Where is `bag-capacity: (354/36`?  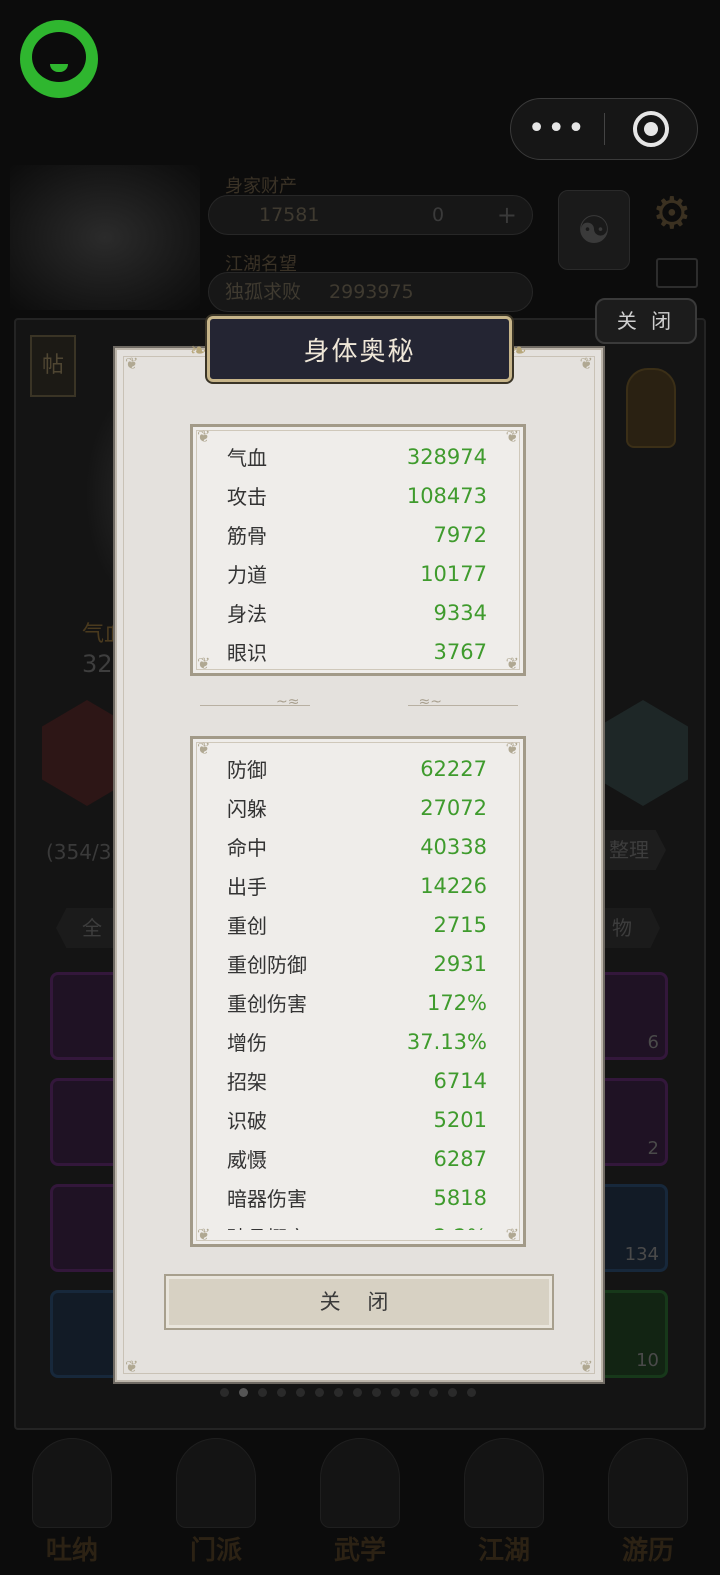
bag-capacity: (354/36 is located at coordinates (85, 852).